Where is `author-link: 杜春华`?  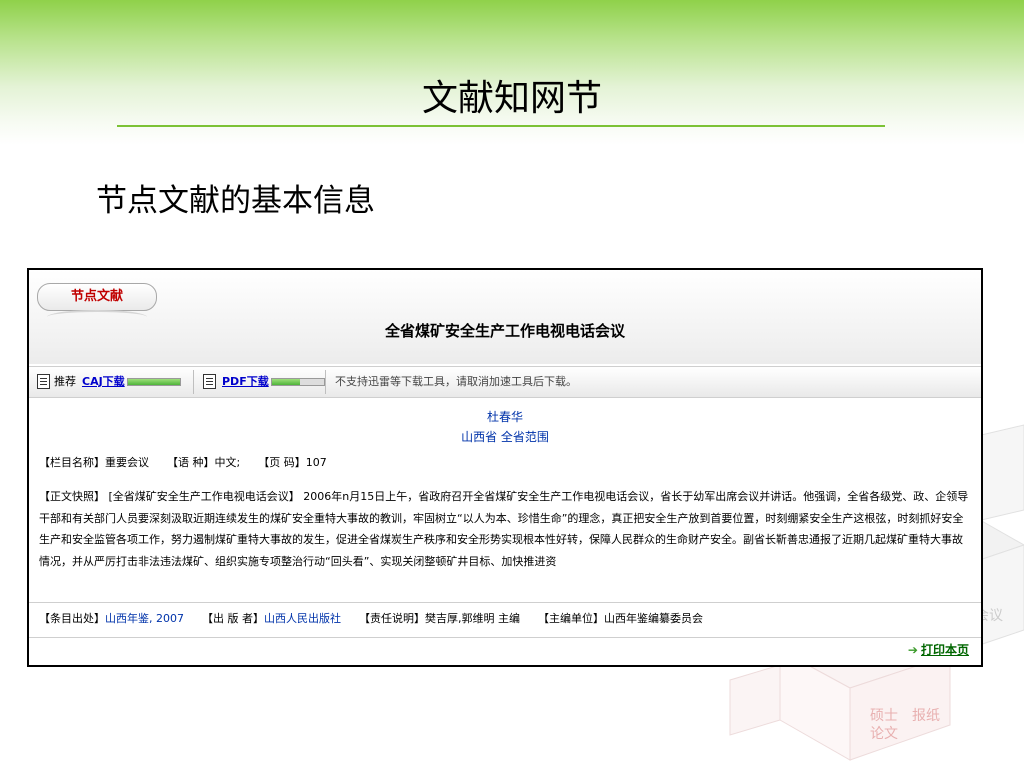 author-link: 杜春华 is located at coordinates (505, 417).